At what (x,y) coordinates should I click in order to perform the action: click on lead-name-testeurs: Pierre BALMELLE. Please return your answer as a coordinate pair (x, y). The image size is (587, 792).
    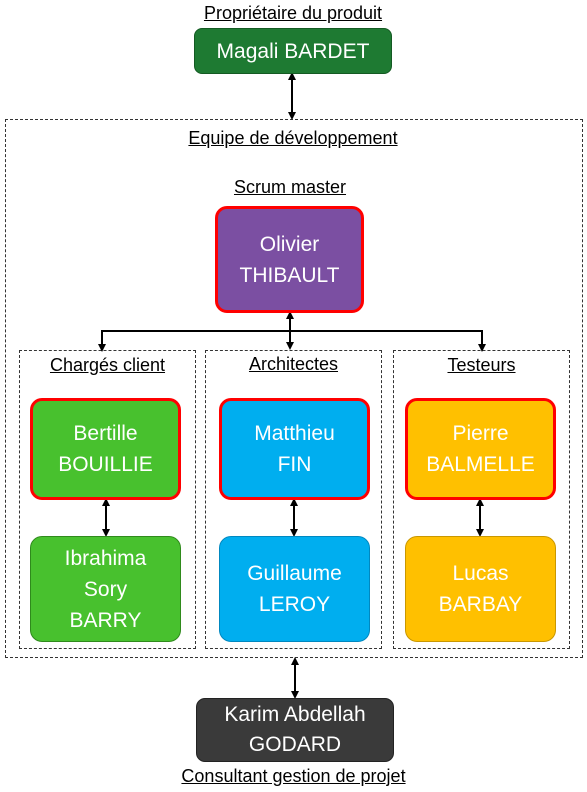
    Looking at the image, I should click on (480, 449).